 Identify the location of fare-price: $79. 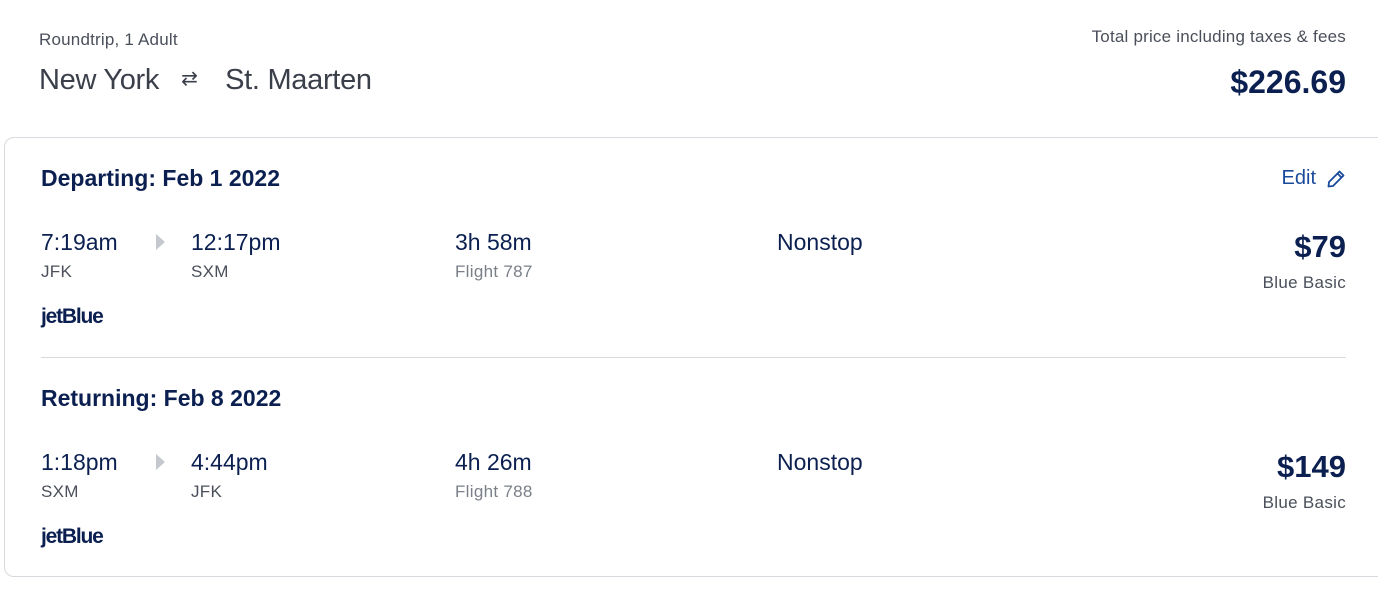
(1320, 246).